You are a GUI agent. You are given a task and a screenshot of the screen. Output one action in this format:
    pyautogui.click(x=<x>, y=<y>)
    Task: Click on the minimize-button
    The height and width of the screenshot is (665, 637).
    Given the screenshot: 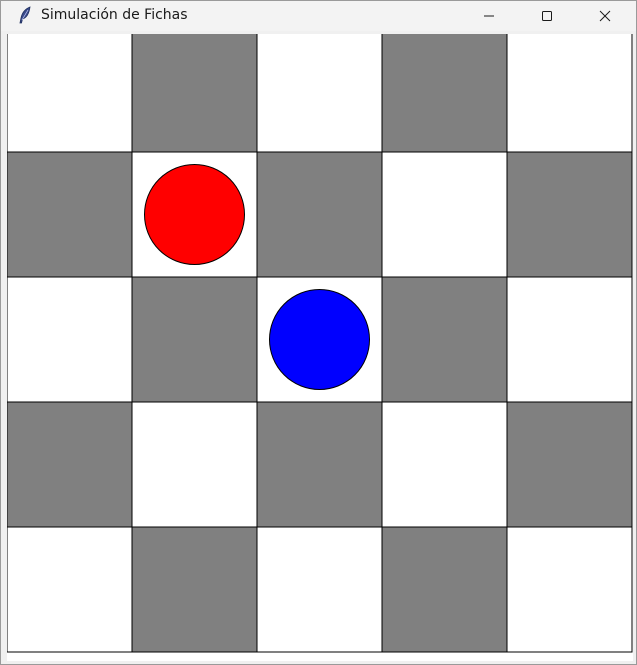 What is the action you would take?
    pyautogui.click(x=489, y=16)
    